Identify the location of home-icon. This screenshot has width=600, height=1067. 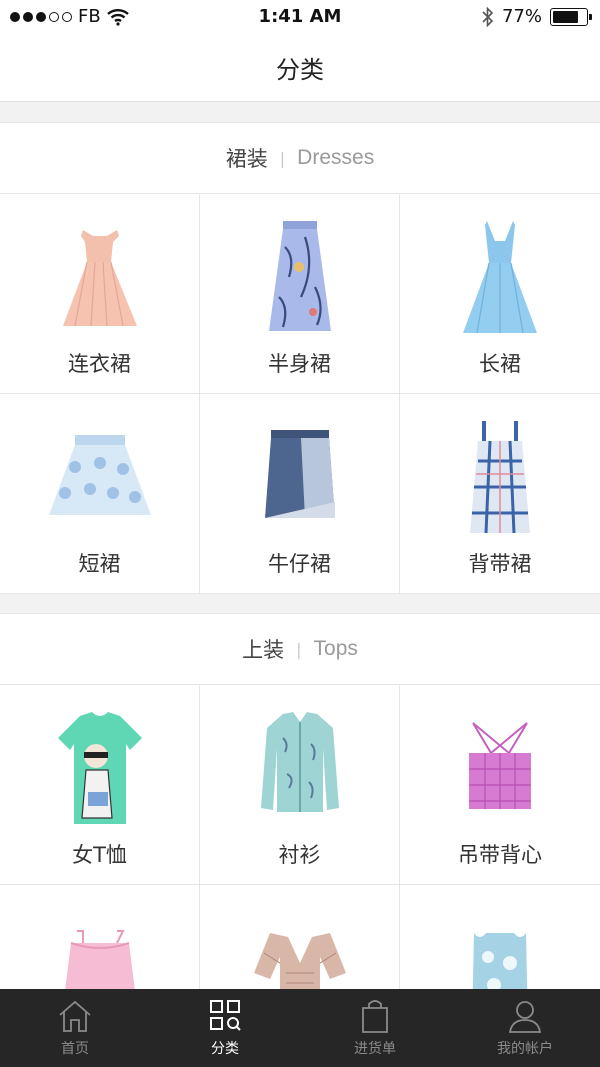
(75, 1016).